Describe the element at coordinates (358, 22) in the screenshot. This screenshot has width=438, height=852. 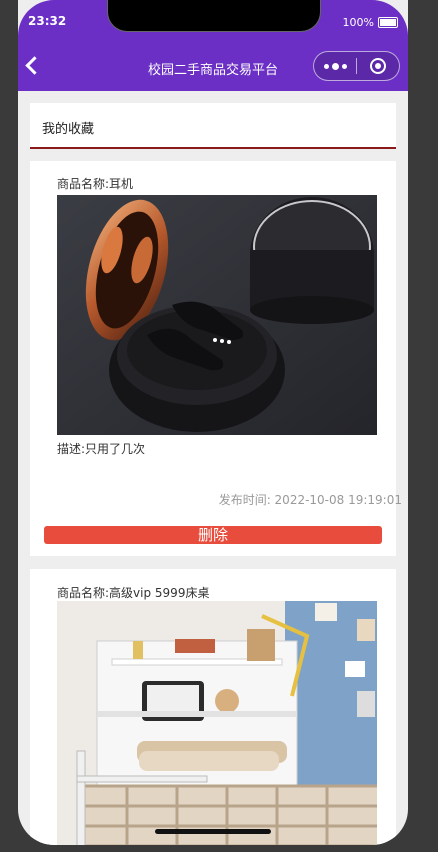
I see `battery-percent: 100%` at that location.